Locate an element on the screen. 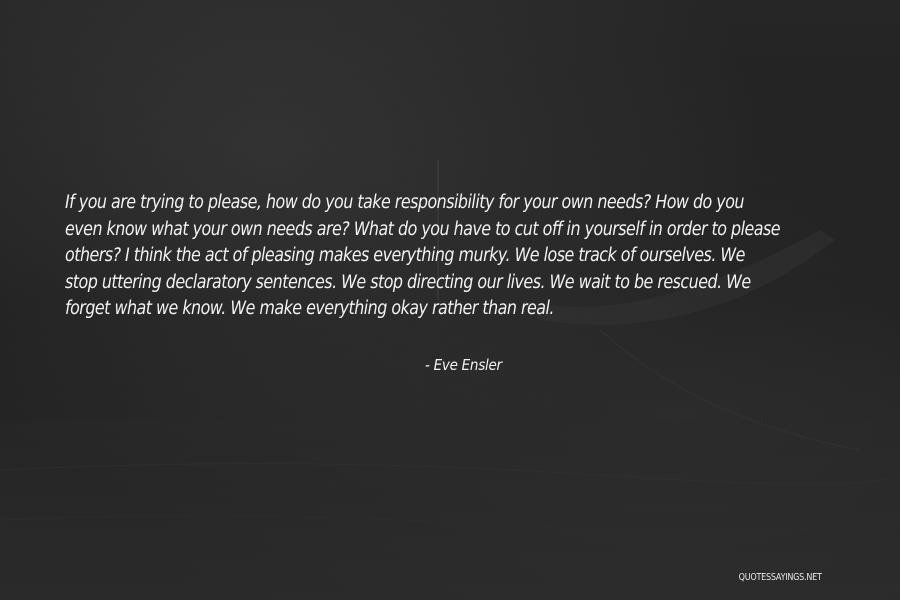  quote-author: - Eve Ensler is located at coordinates (463, 365).